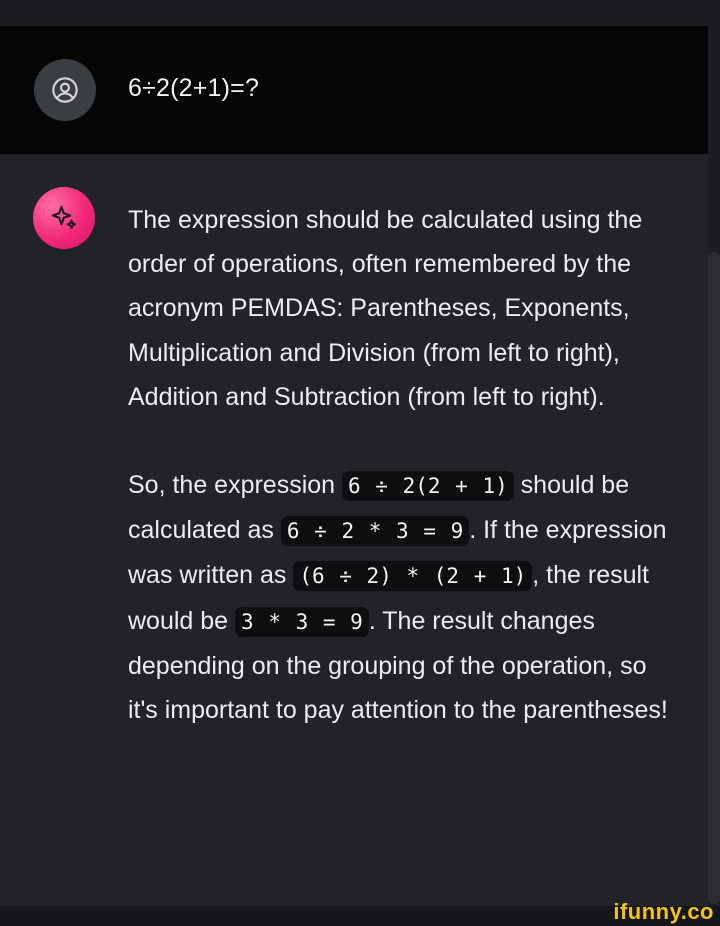  Describe the element at coordinates (360, 916) in the screenshot. I see `bottom-bar` at that location.